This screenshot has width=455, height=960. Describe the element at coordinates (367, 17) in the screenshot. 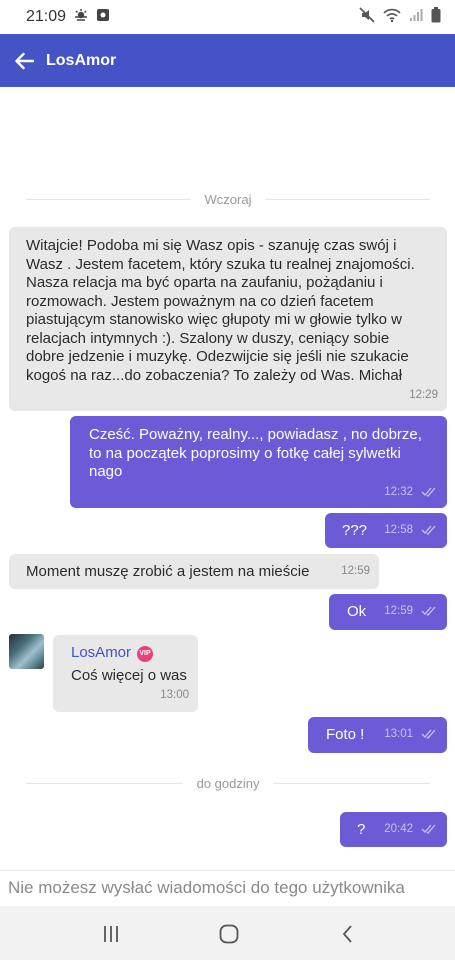

I see `mute-icon` at that location.